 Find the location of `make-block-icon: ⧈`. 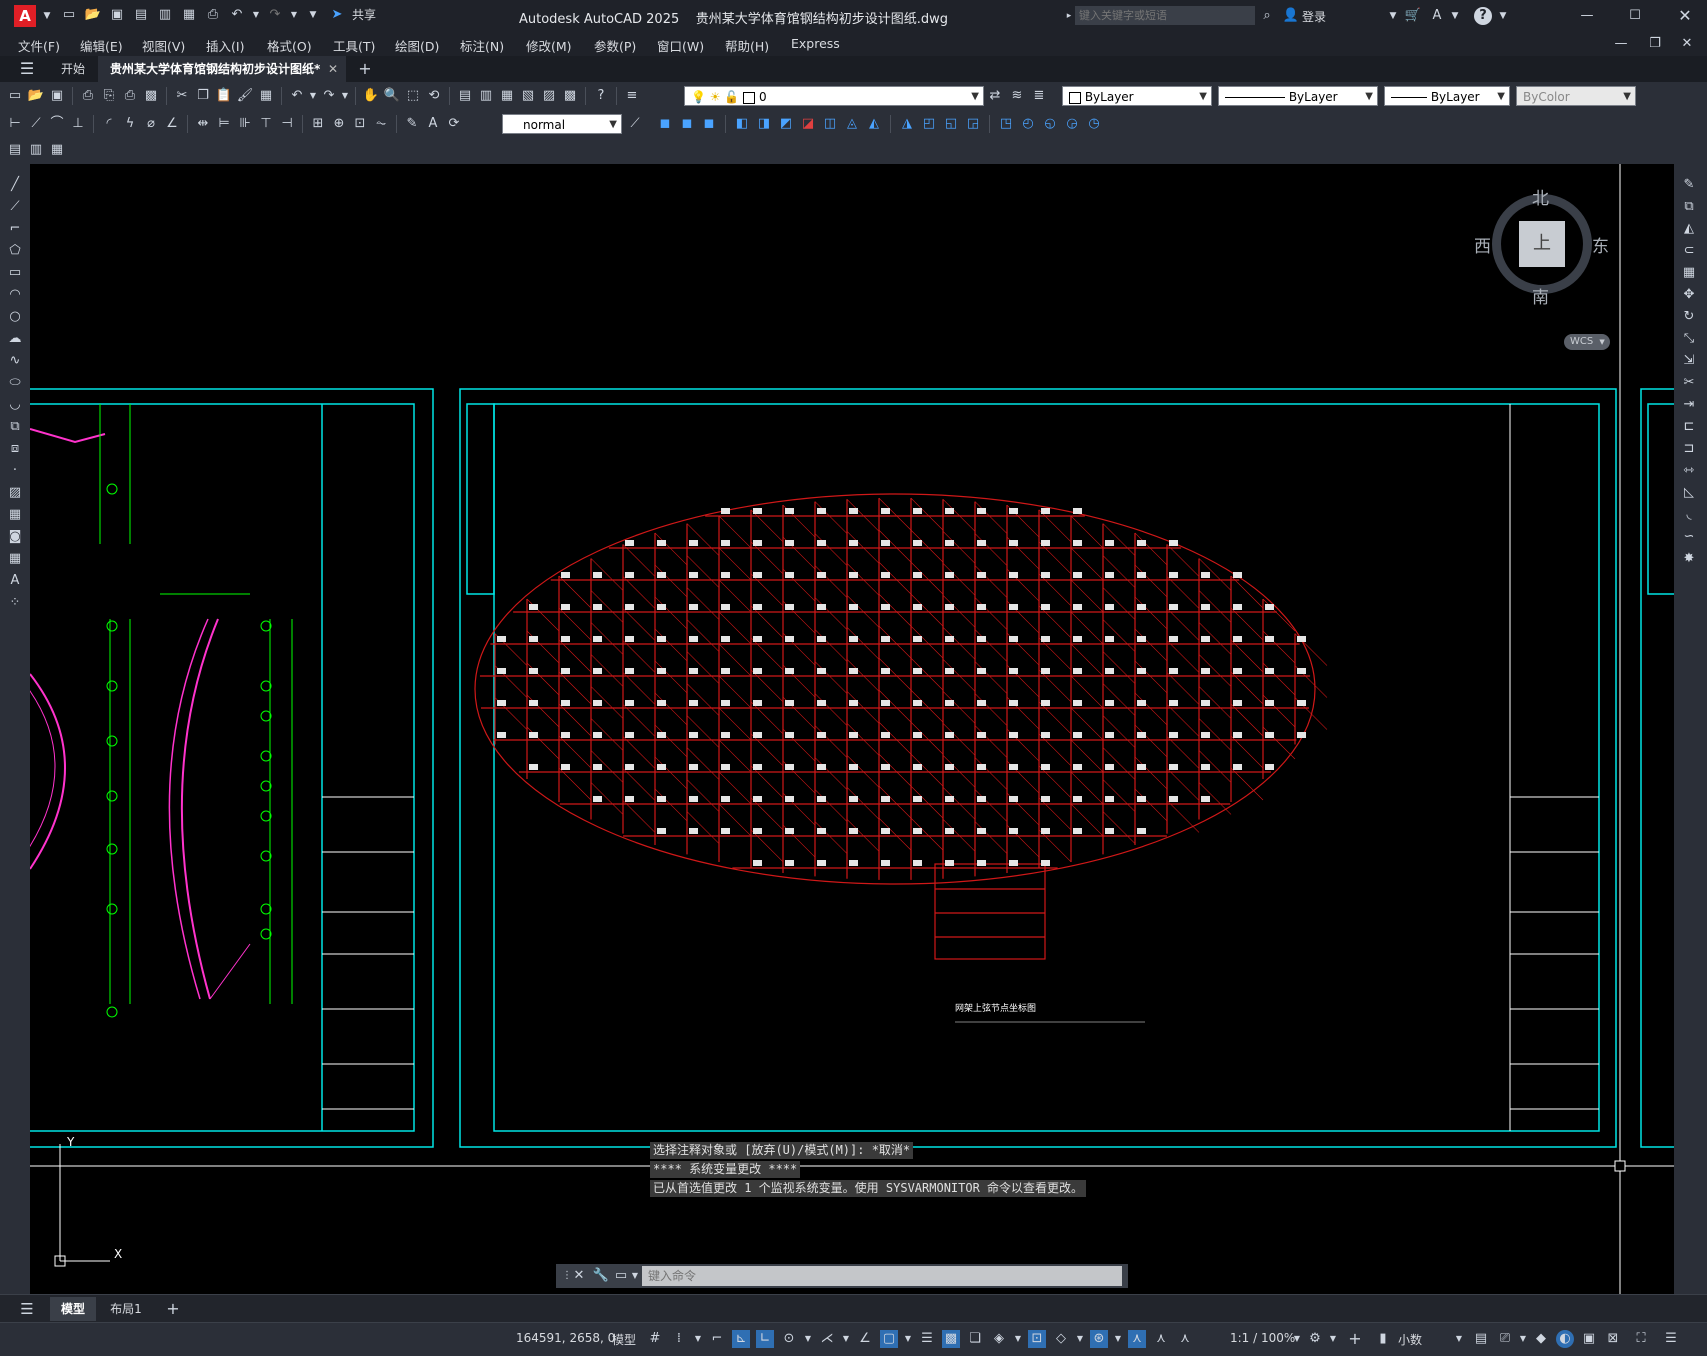

make-block-icon: ⧈ is located at coordinates (15, 449).